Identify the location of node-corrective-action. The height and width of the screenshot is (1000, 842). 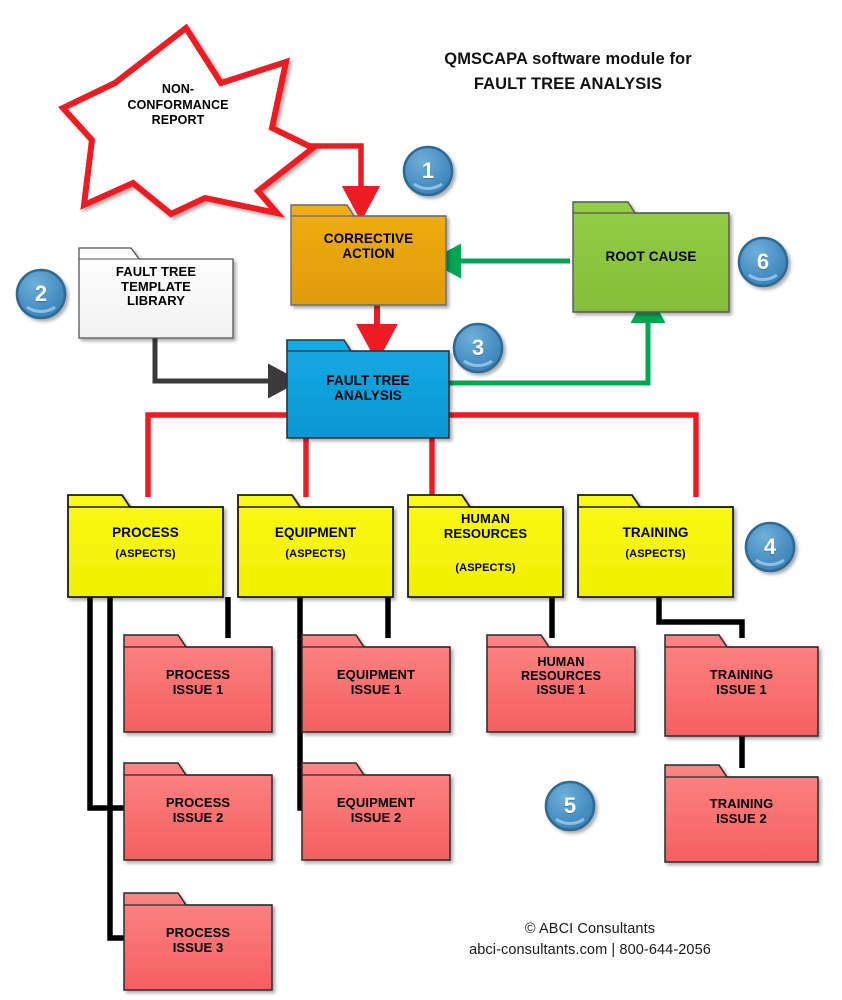
(368, 255).